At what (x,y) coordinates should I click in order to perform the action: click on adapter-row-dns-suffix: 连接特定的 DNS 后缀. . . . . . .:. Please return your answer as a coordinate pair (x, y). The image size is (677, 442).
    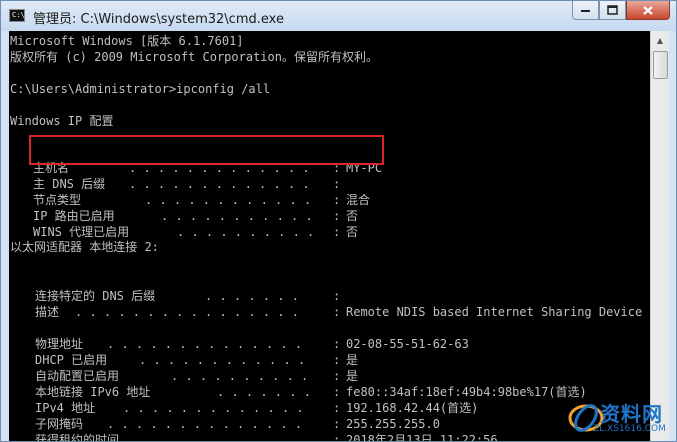
    Looking at the image, I should click on (188, 296).